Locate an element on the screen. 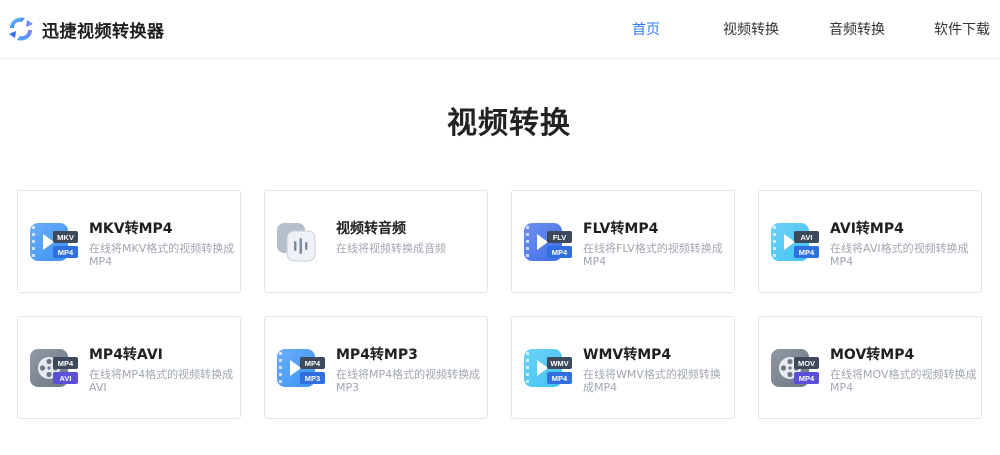 This screenshot has width=1000, height=455. svg-text: FLV is located at coordinates (560, 237).